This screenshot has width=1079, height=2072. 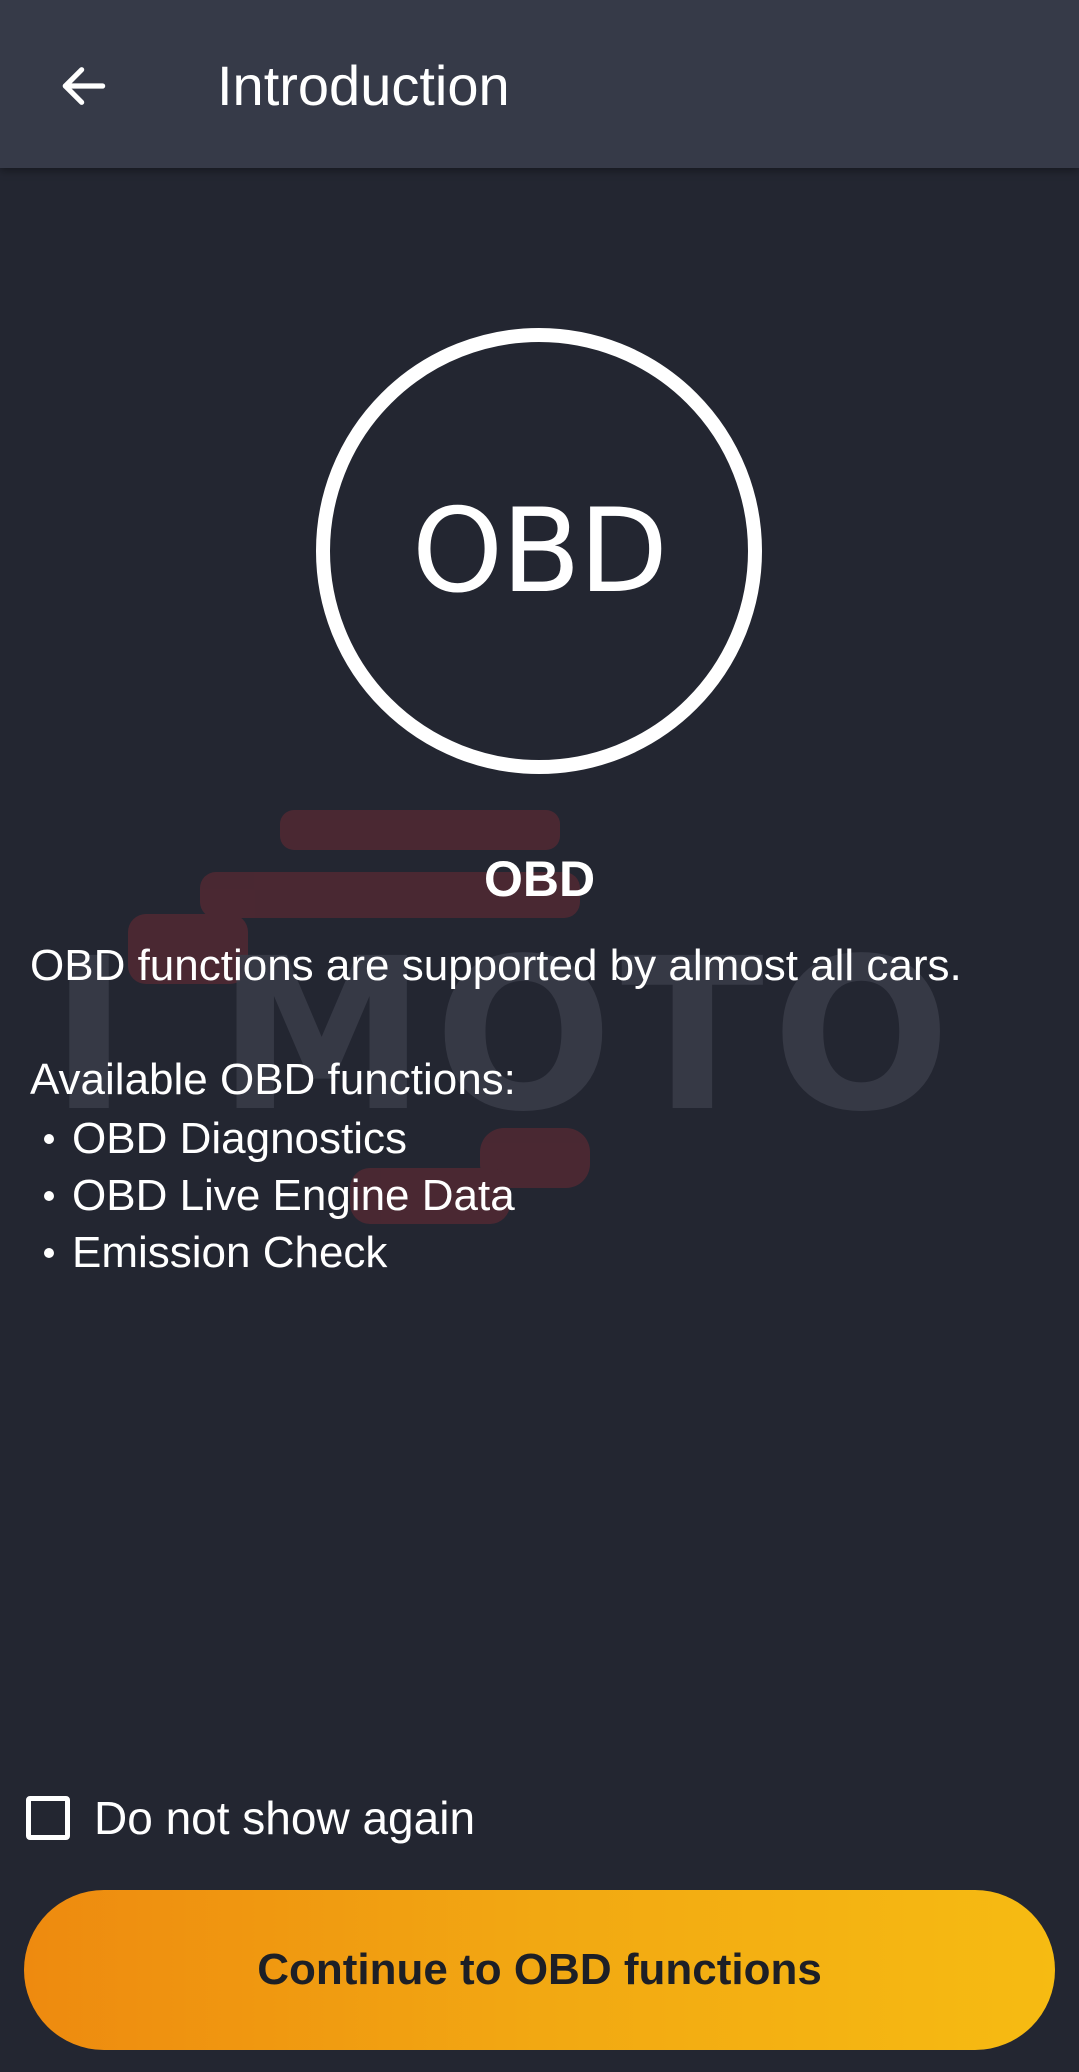 I want to click on obd-logo-text: OBD, so click(x=539, y=551).